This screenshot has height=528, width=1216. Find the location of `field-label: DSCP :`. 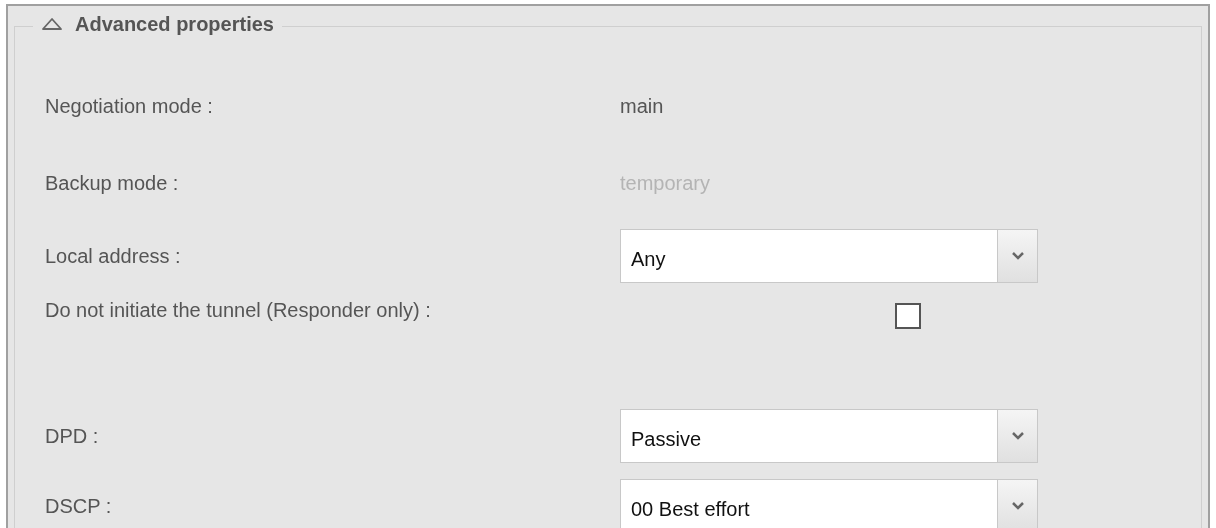

field-label: DSCP : is located at coordinates (79, 506).